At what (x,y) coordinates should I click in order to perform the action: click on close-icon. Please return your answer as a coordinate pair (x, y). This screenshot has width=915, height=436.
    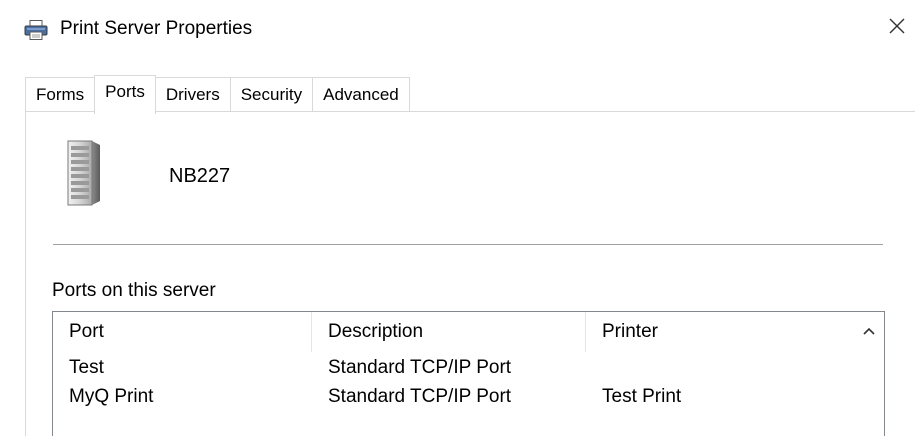
    Looking at the image, I should click on (897, 28).